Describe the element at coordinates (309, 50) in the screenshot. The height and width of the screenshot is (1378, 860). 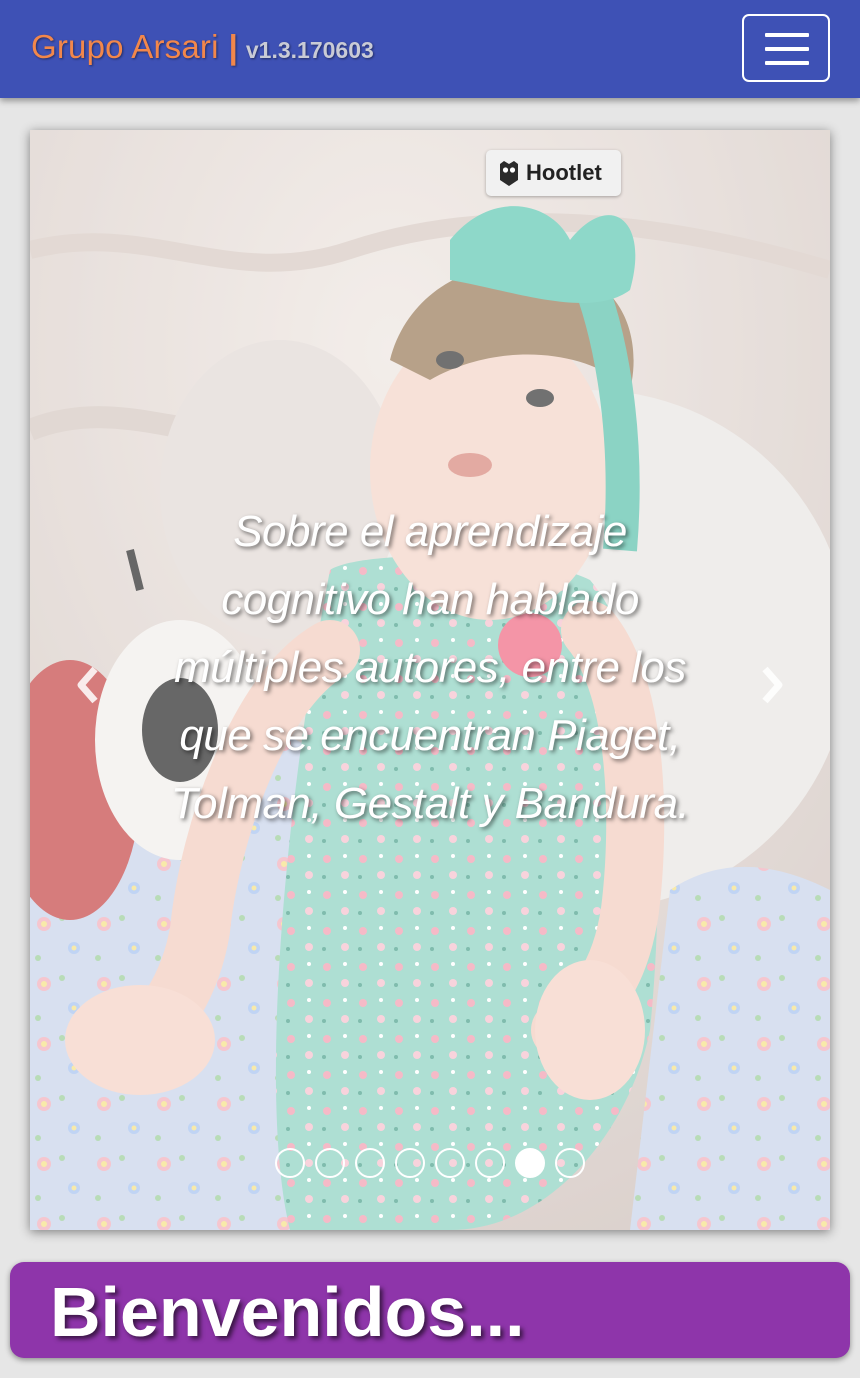
I see `app-version: v1.3.170603` at that location.